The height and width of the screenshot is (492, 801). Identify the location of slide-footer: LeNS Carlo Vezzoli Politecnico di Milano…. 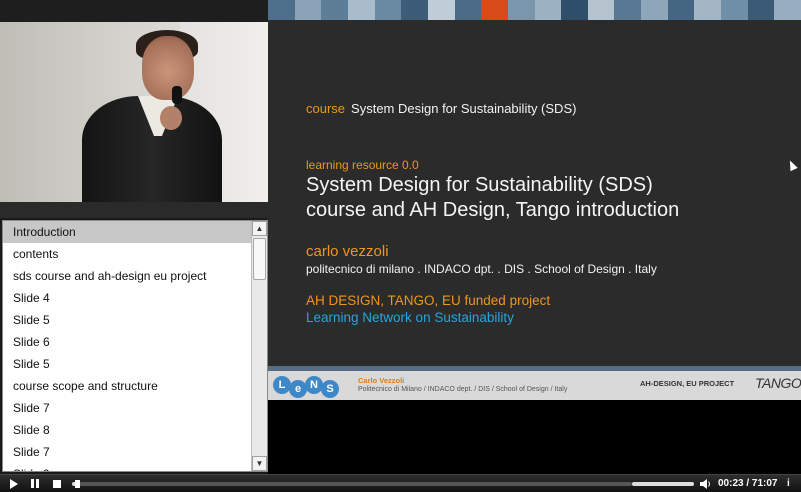
(534, 385).